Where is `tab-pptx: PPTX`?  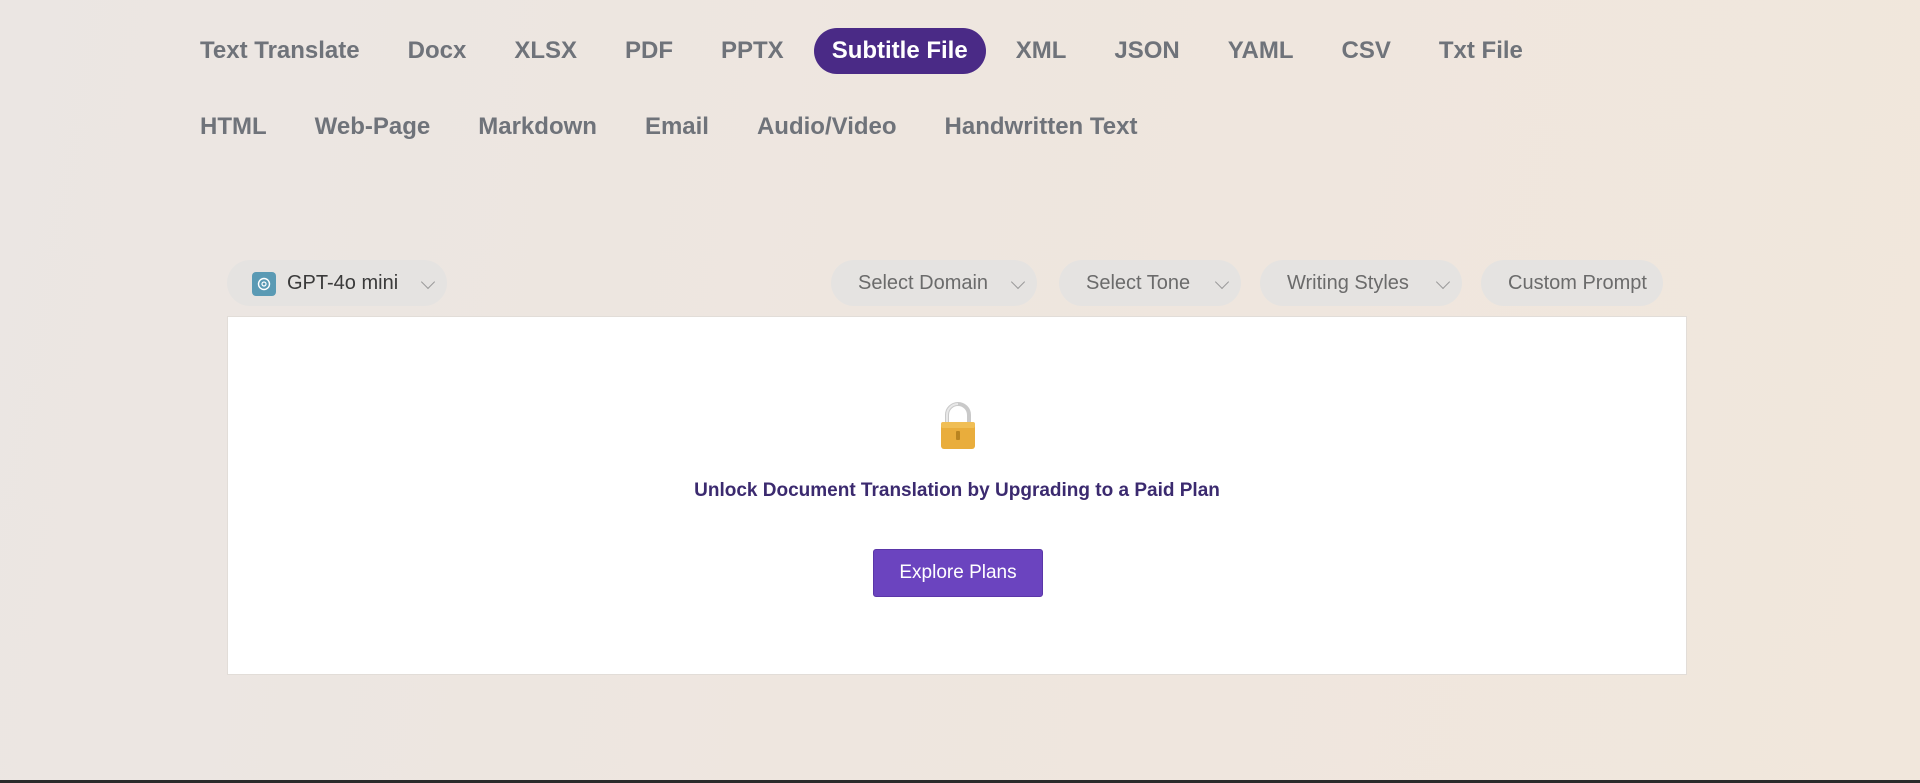
tab-pptx: PPTX is located at coordinates (752, 51).